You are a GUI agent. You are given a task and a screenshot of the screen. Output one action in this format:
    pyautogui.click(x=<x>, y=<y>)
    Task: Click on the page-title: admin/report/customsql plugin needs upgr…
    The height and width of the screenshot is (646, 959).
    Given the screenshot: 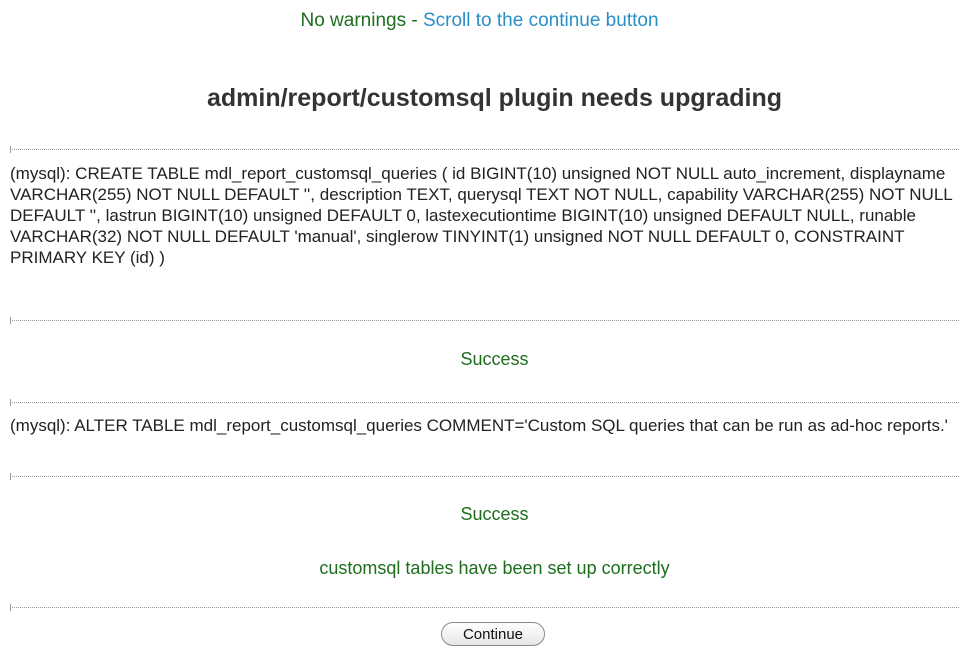 What is the action you would take?
    pyautogui.click(x=494, y=98)
    